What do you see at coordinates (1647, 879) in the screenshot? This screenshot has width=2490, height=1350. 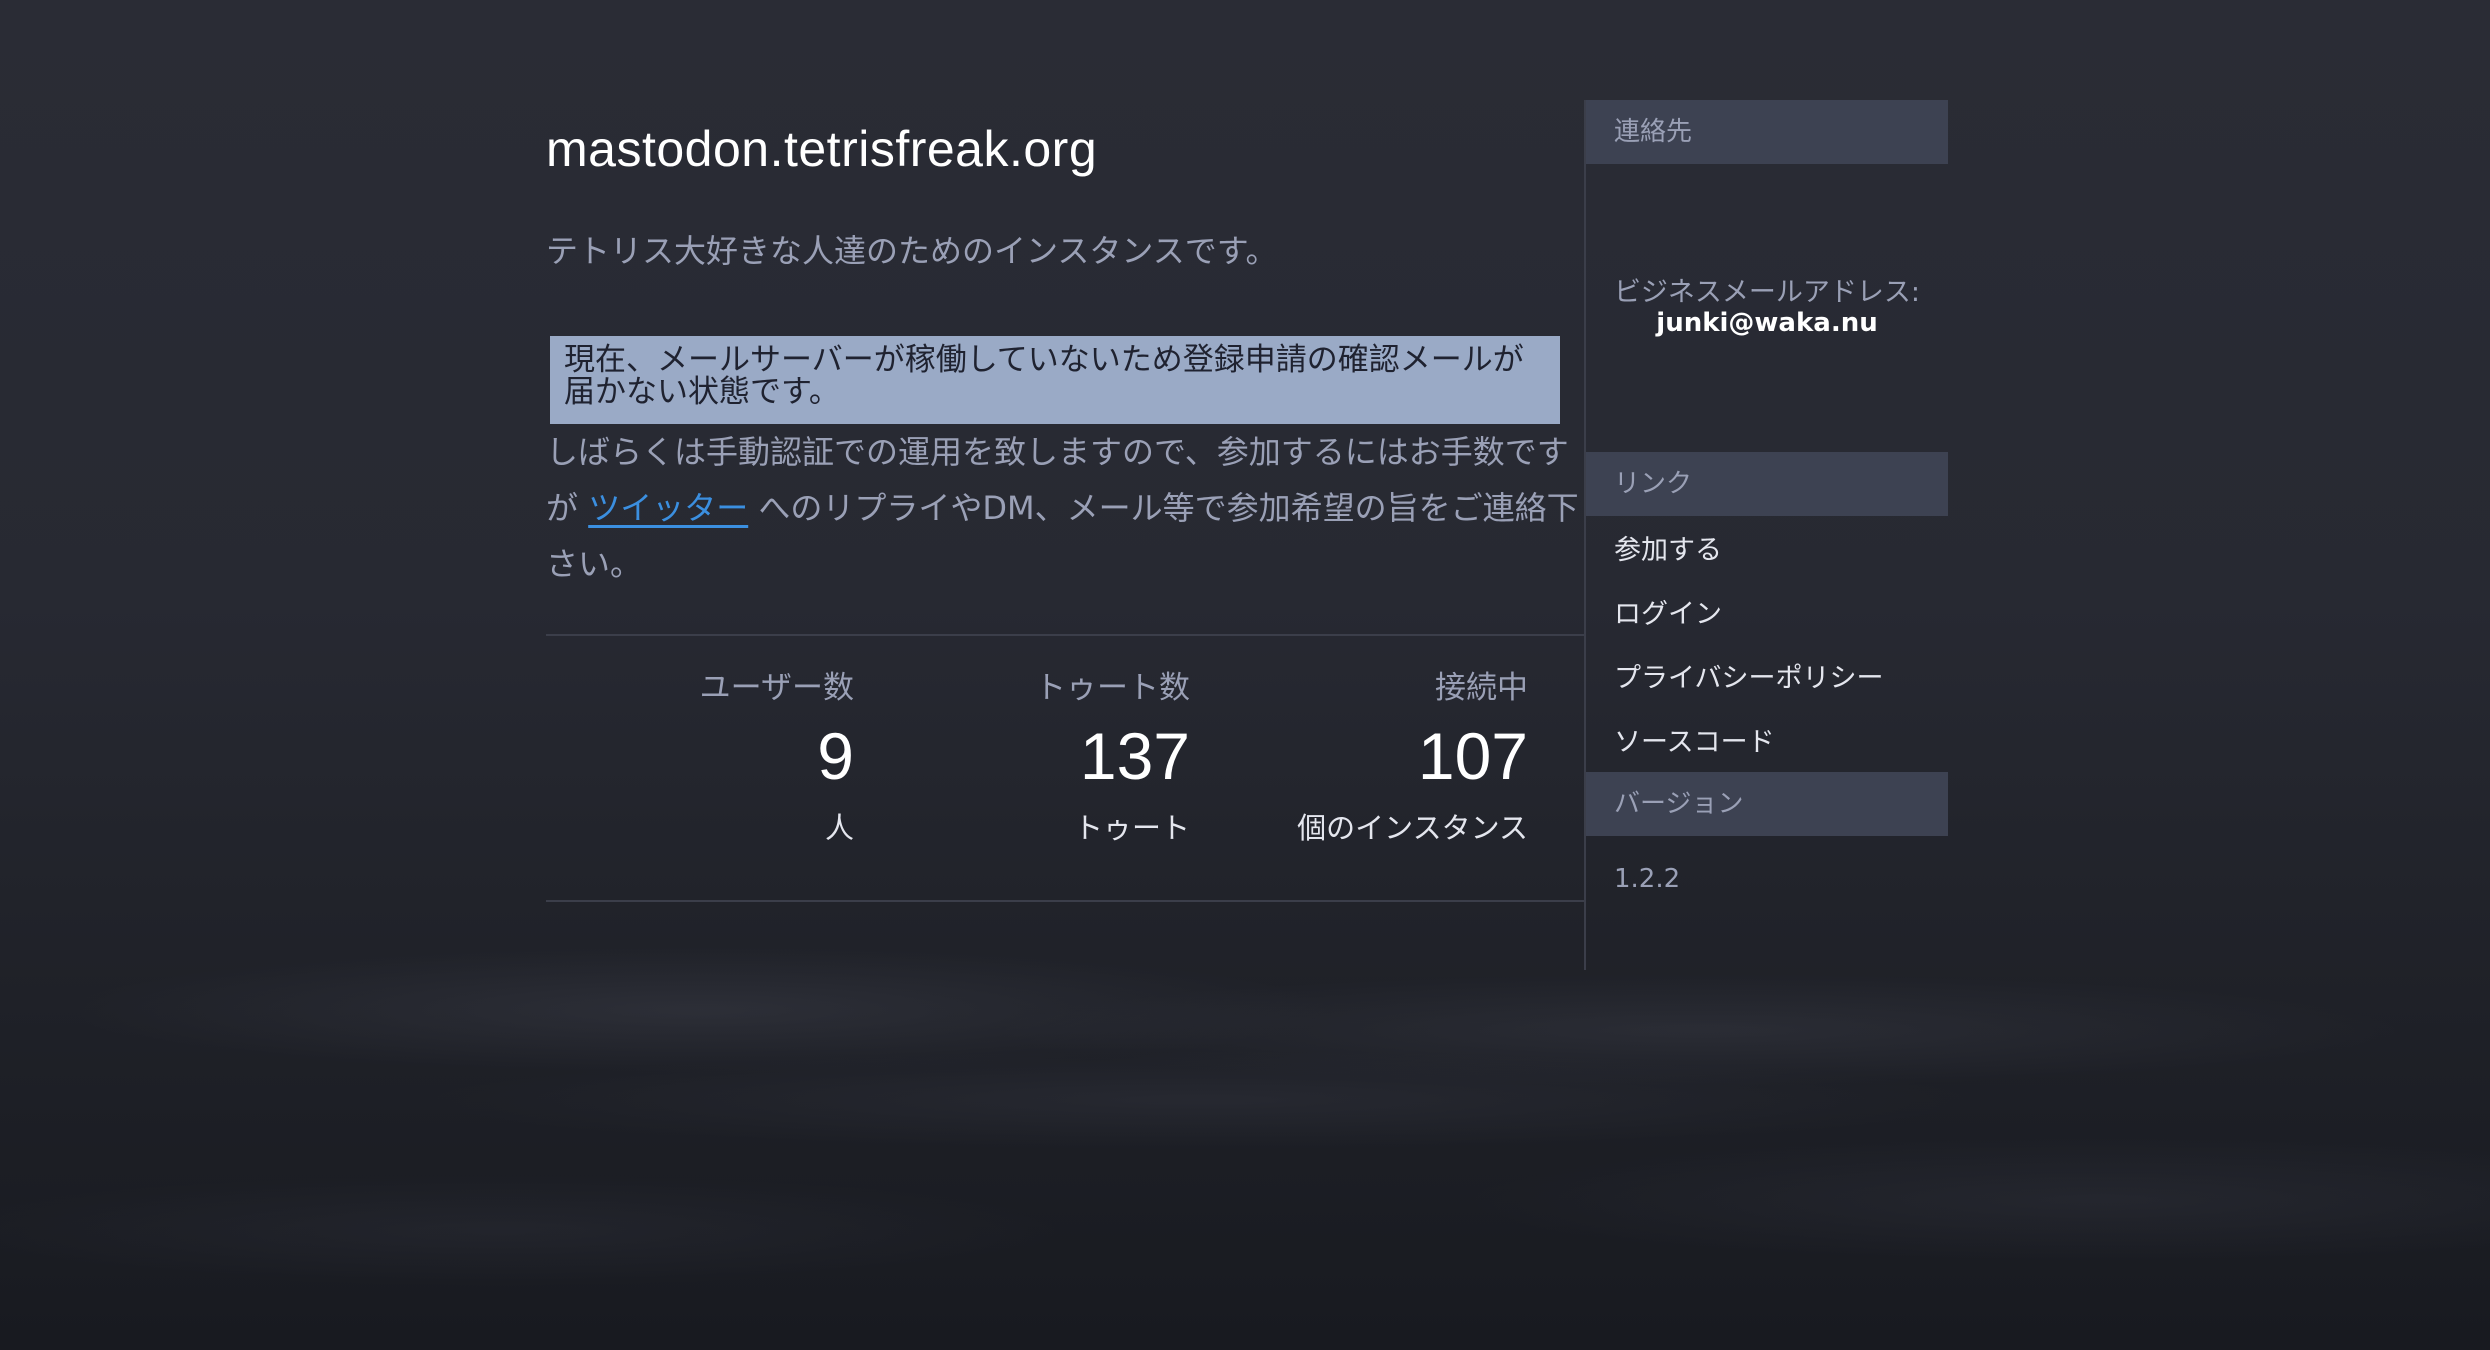 I see `version-number: 1.2.2` at bounding box center [1647, 879].